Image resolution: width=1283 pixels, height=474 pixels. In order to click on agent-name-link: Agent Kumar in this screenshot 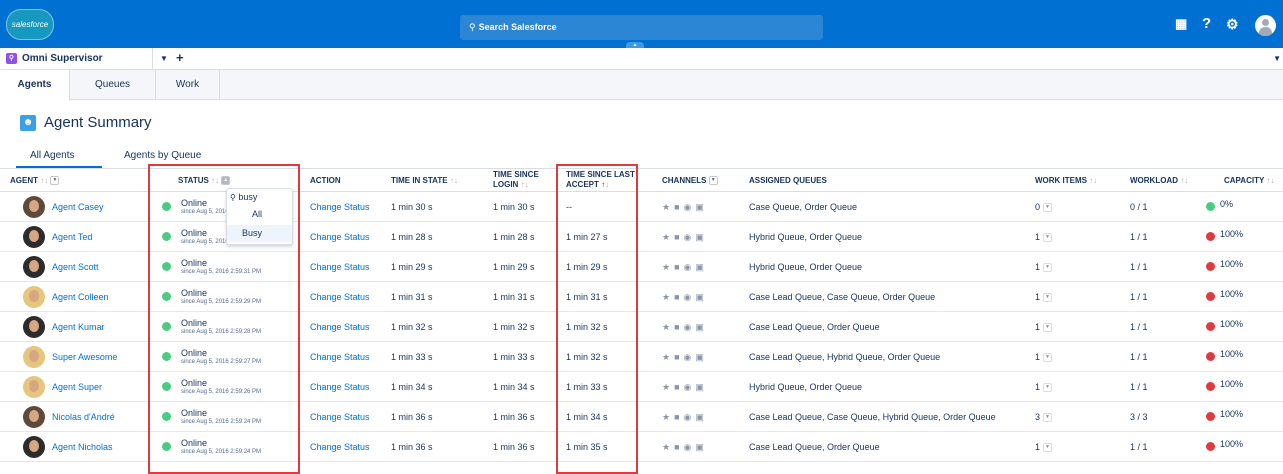, I will do `click(78, 327)`.